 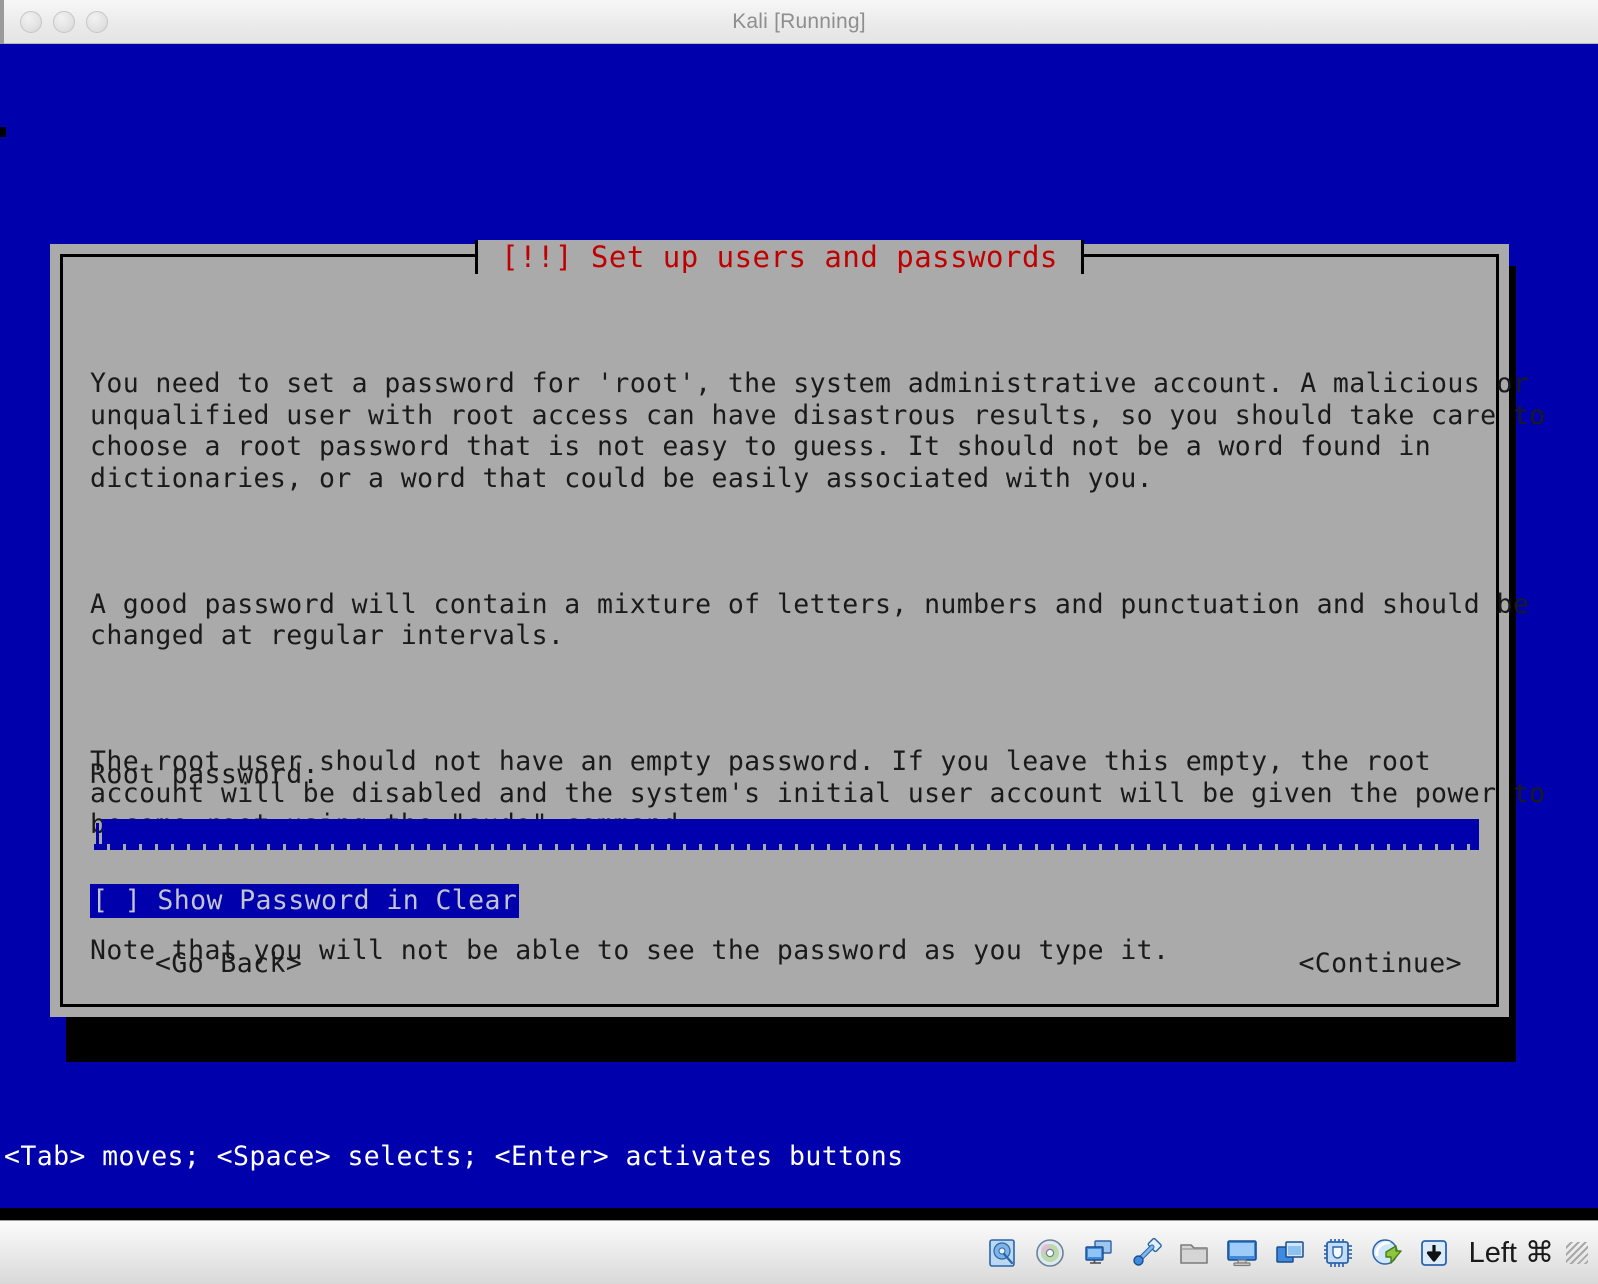 What do you see at coordinates (1434, 1253) in the screenshot?
I see `host-key-capture-icon` at bounding box center [1434, 1253].